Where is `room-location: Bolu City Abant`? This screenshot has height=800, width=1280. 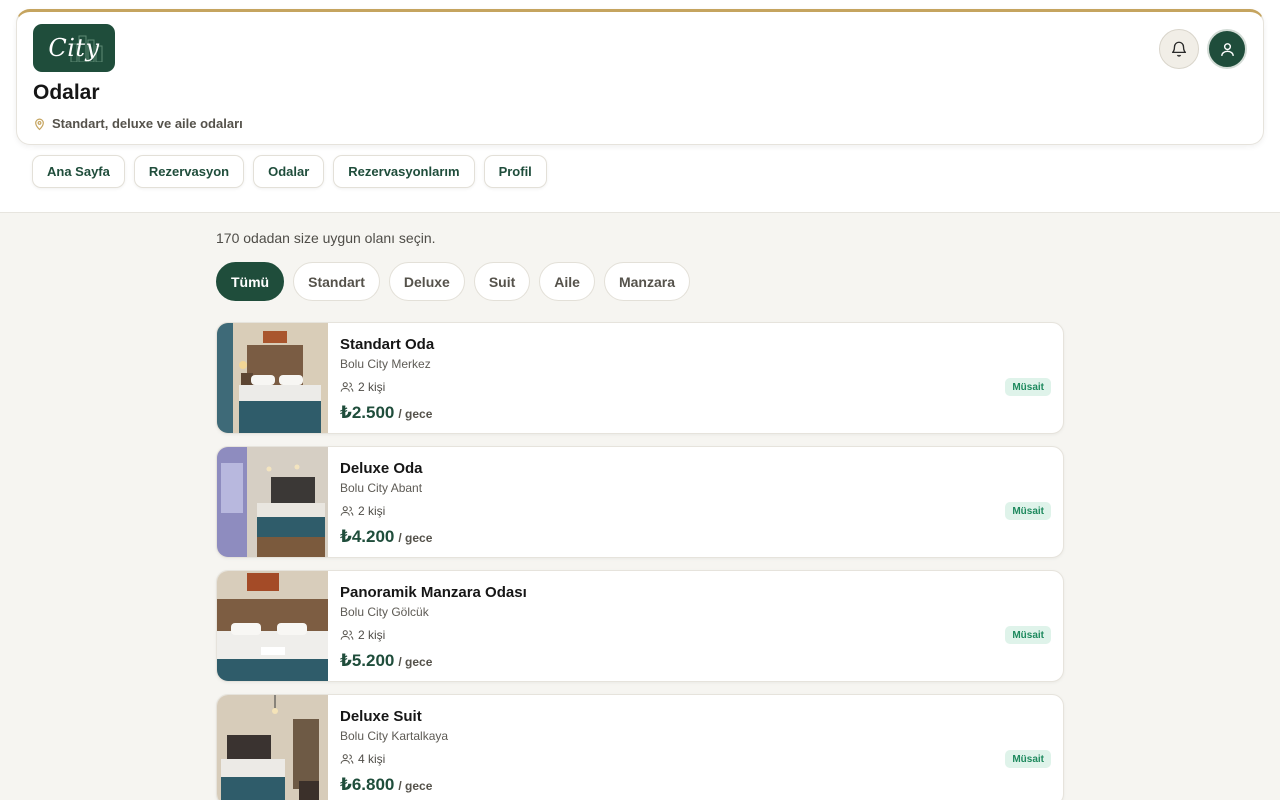 room-location: Bolu City Abant is located at coordinates (381, 488).